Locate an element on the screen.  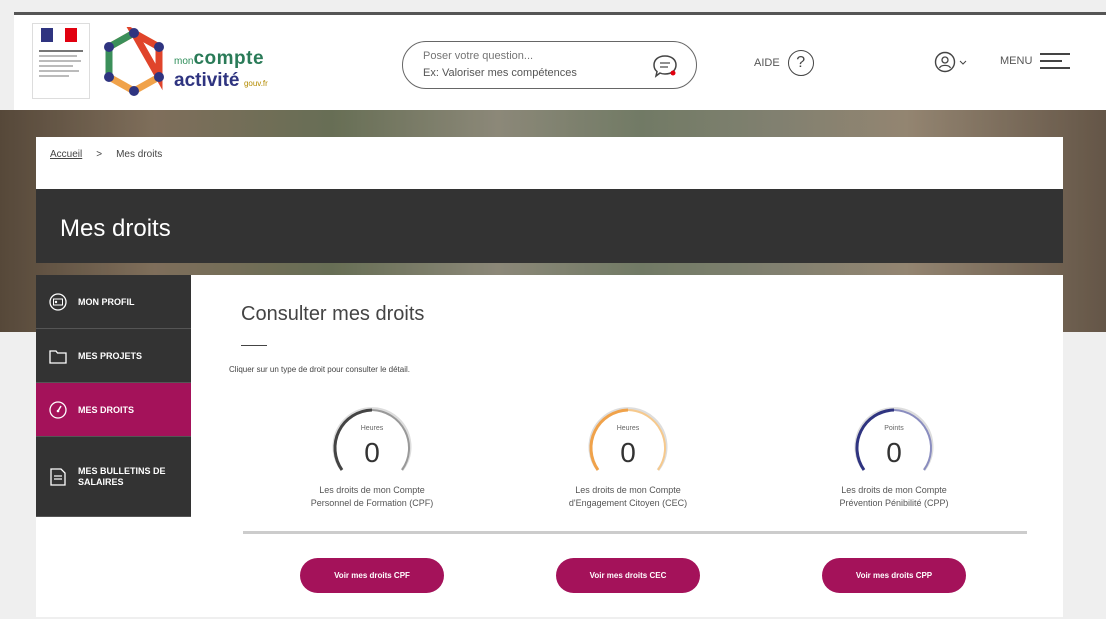
sidebar-item-label: MES BULLETINS DE SALAIRES is located at coordinates (122, 476).